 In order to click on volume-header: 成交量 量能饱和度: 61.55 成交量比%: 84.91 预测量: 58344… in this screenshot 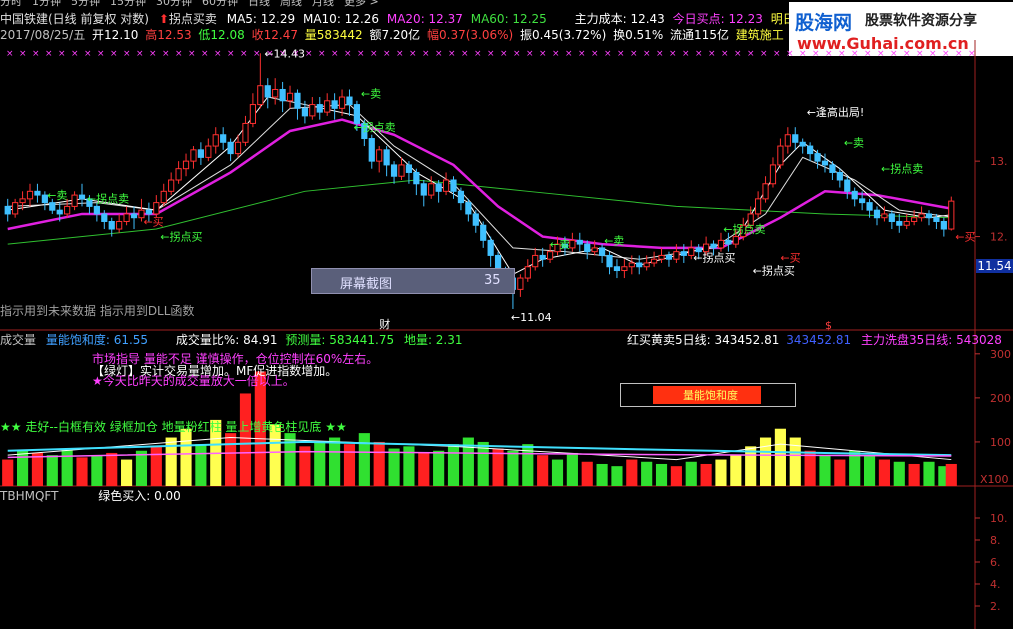, I will do `click(231, 340)`.